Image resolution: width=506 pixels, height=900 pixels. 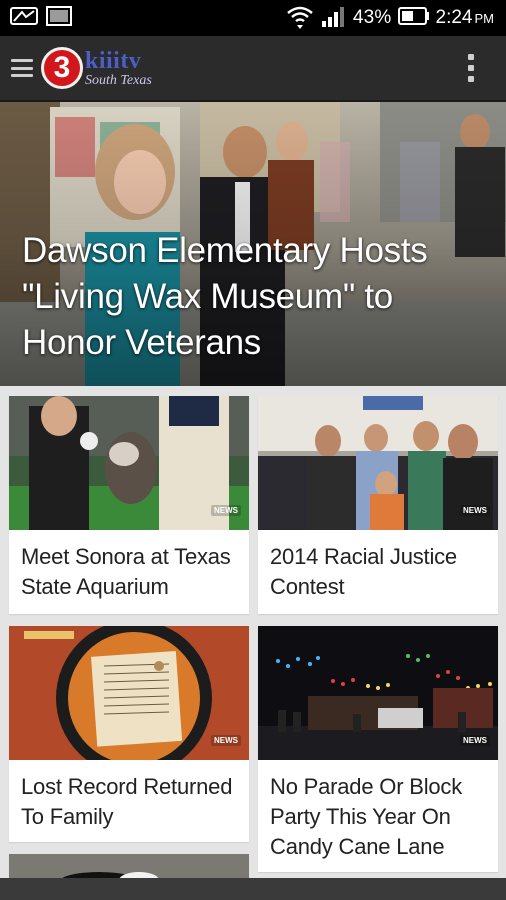 I want to click on story-title: Lost Record Returned To Family, so click(x=127, y=801).